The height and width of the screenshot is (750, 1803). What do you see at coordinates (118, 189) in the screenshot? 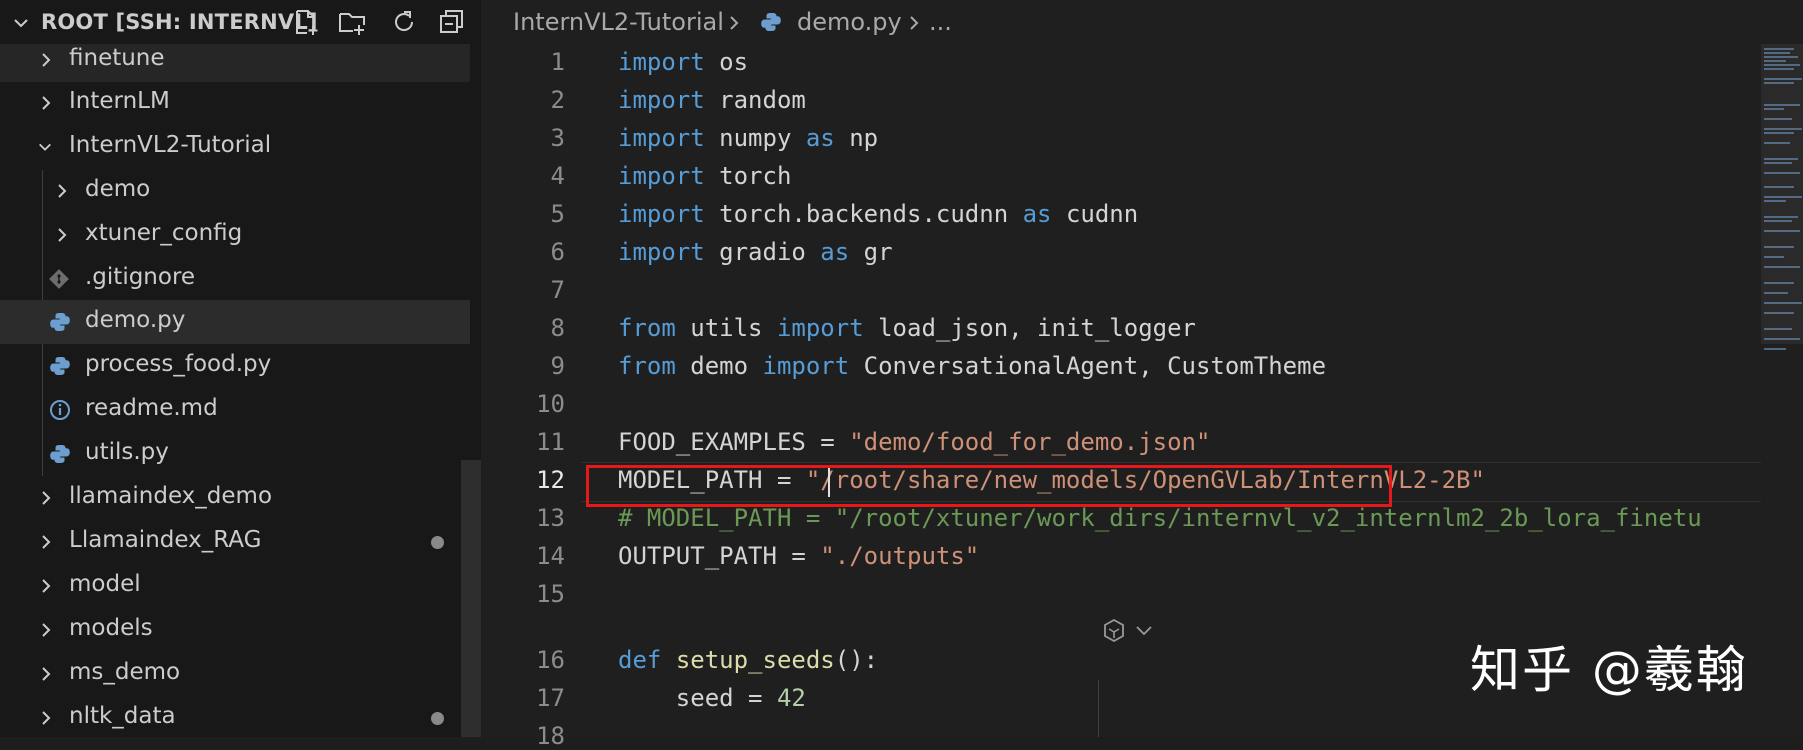
I see `tree-item-label: demo` at bounding box center [118, 189].